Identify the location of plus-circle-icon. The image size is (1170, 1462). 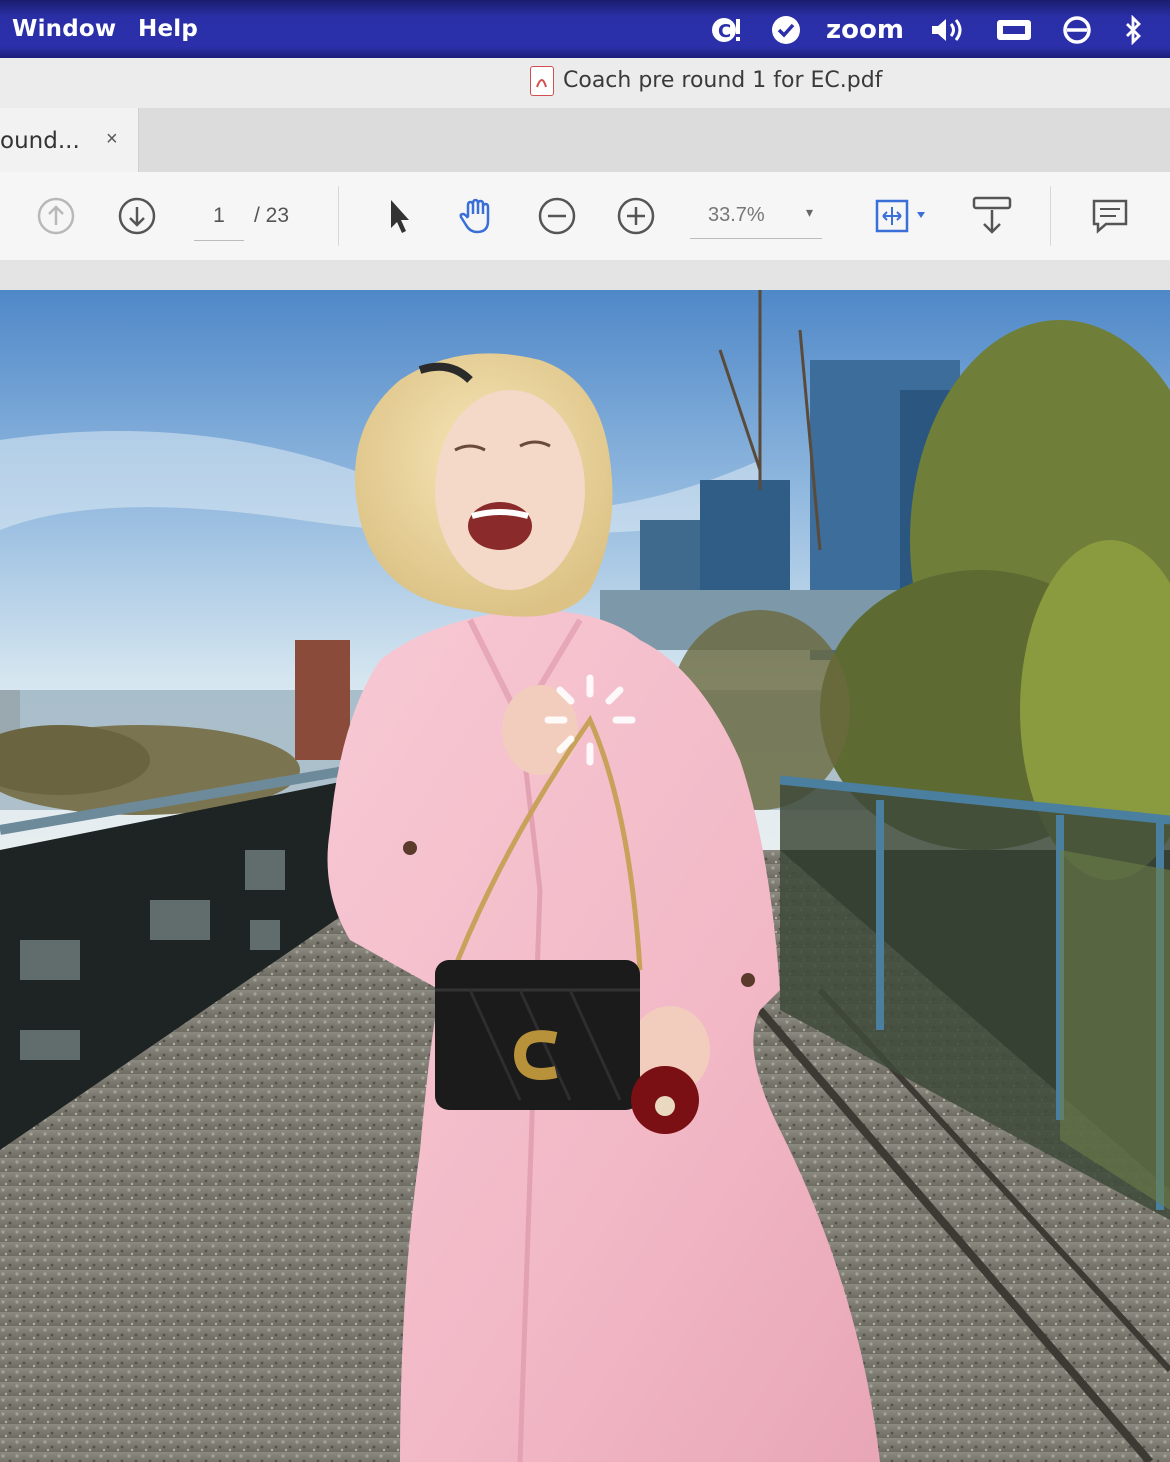
(636, 216).